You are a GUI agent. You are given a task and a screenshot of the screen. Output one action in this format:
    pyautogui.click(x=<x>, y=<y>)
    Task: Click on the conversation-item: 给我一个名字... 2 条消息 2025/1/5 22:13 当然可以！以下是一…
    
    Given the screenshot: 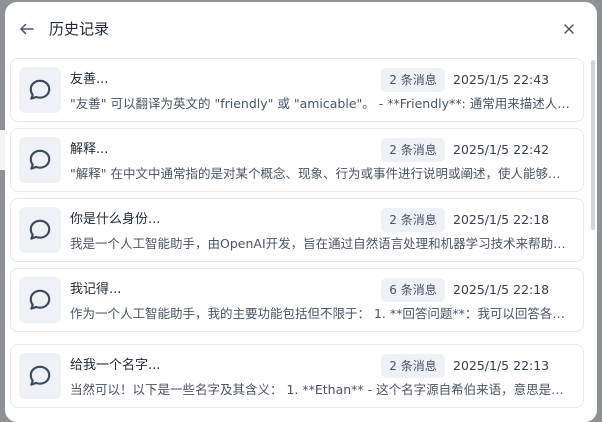 What is the action you would take?
    pyautogui.click(x=297, y=376)
    